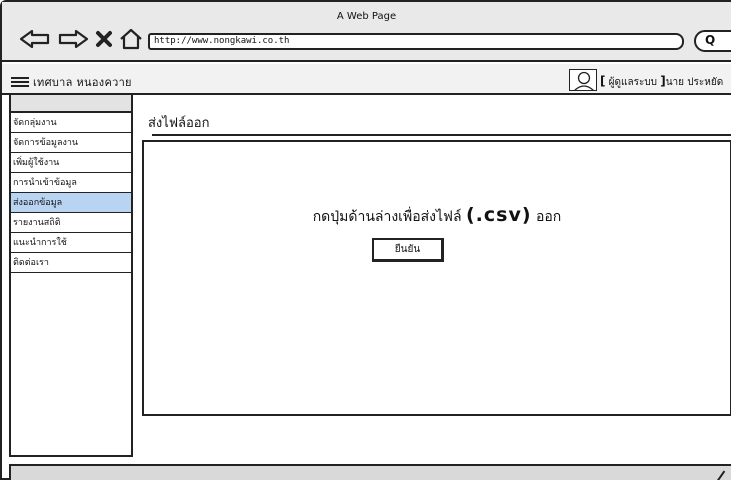 This screenshot has width=731, height=480. I want to click on sidebar-item-manage-job-data: จัดการข้อมูลงาน, so click(71, 143).